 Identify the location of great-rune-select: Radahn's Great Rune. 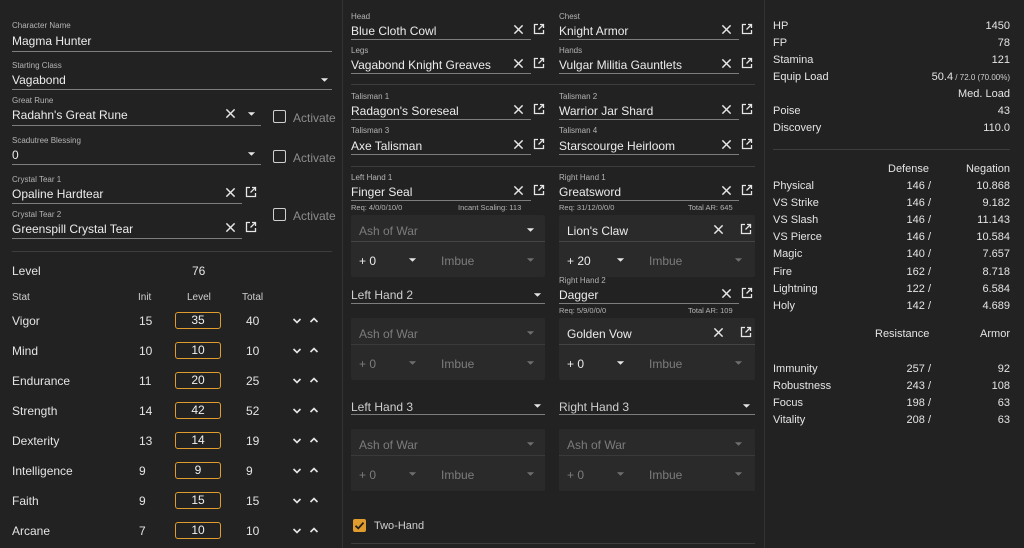
(112, 115).